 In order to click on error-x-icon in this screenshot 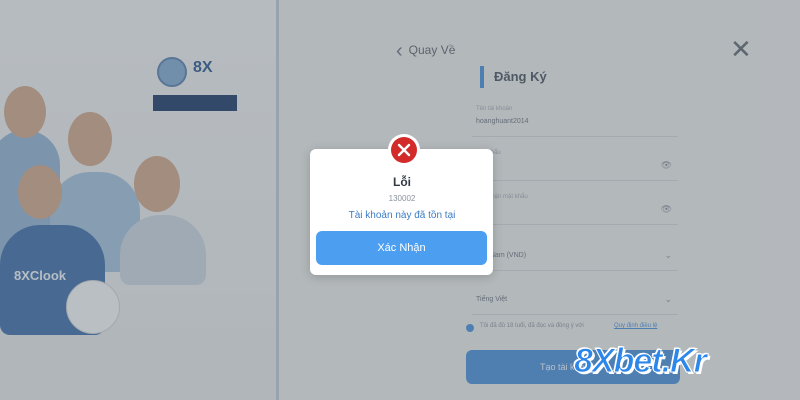, I will do `click(404, 150)`.